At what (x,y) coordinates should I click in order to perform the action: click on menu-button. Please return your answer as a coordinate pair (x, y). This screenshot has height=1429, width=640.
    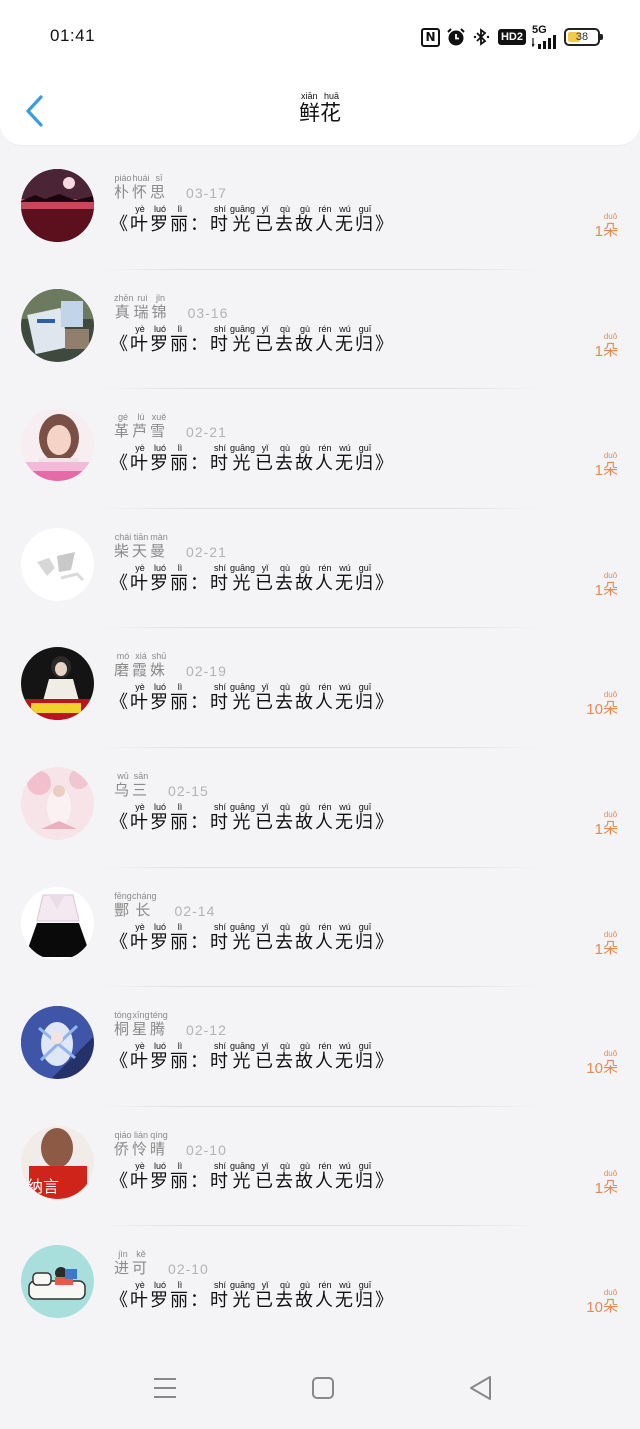
    Looking at the image, I should click on (165, 1388).